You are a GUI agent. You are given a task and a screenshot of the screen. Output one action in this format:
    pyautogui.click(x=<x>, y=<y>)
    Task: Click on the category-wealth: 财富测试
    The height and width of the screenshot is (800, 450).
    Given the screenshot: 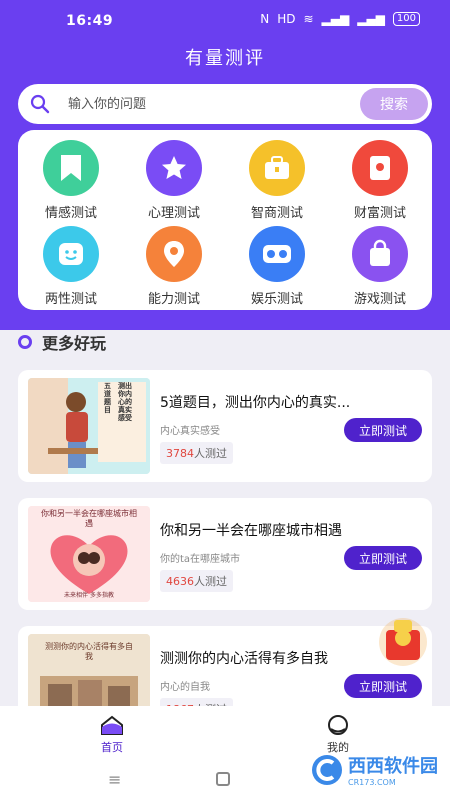 What is the action you would take?
    pyautogui.click(x=380, y=180)
    